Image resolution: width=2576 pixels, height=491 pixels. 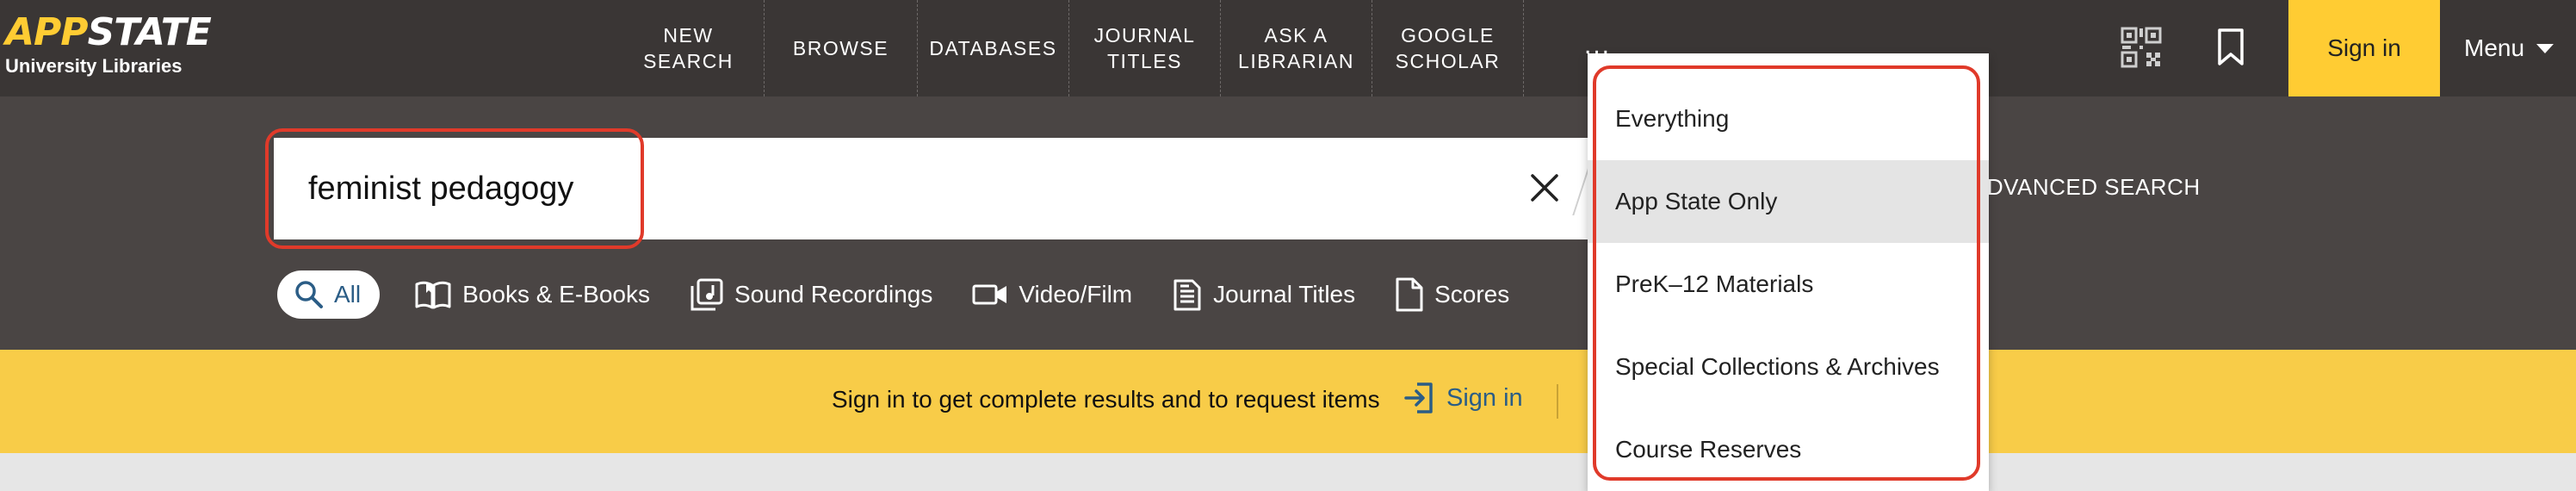 I want to click on advanced-search-link: ADVANCED SEARCH, so click(x=2087, y=187).